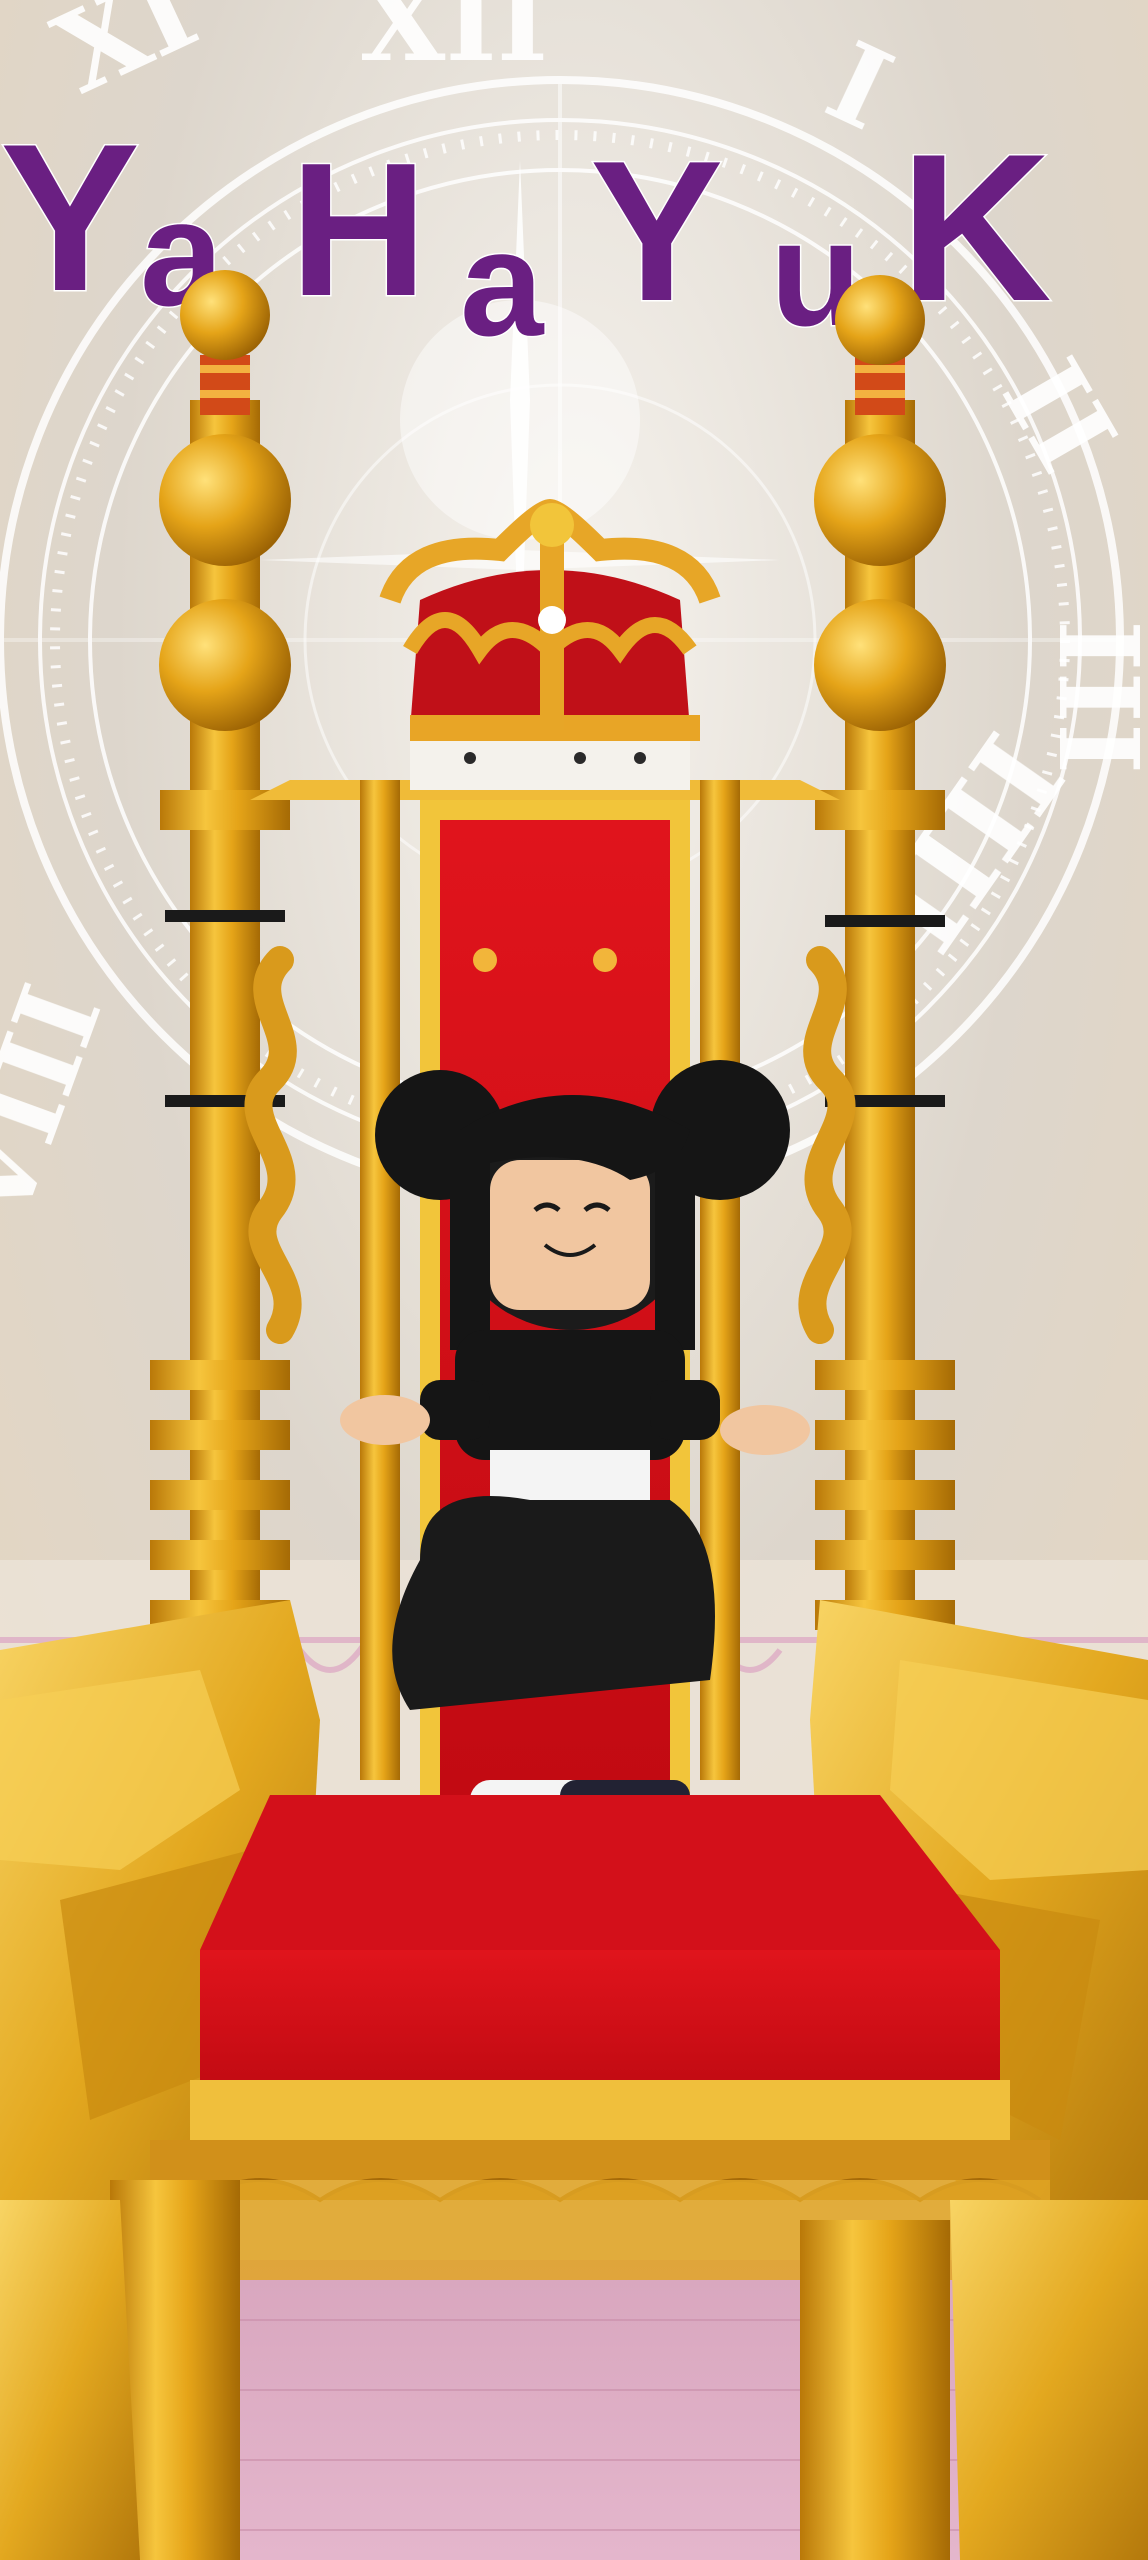 The width and height of the screenshot is (1148, 2560). I want to click on throne-seat, so click(600, 2037).